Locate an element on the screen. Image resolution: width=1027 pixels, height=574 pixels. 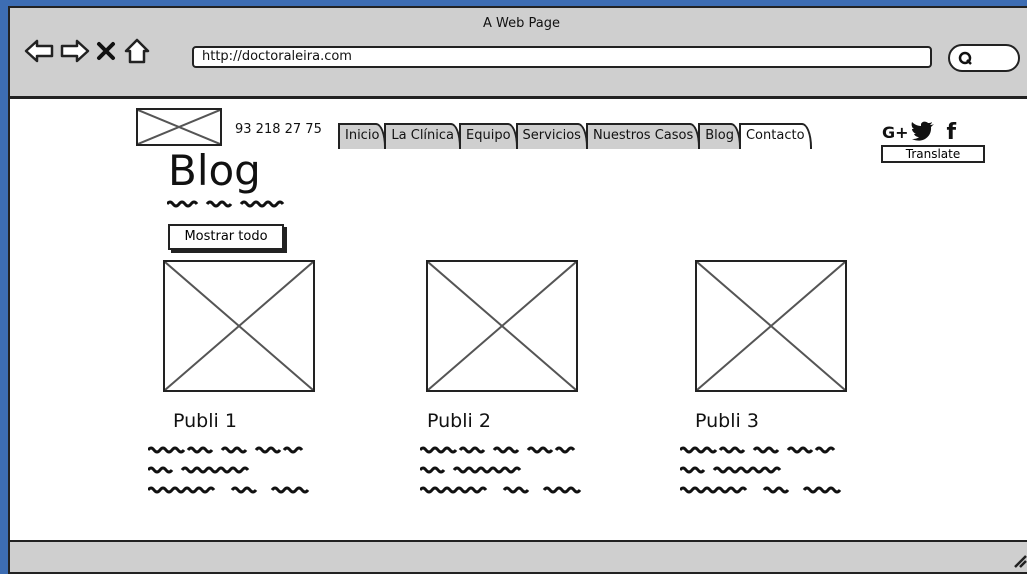
stop-icon is located at coordinates (106, 51).